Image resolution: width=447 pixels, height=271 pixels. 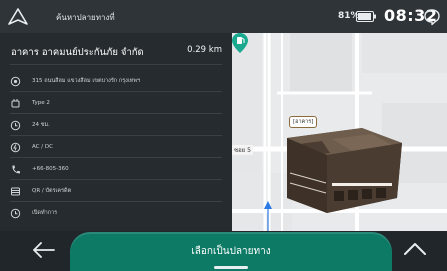 I want to click on detail-hours: 24 ชม., so click(x=30, y=125).